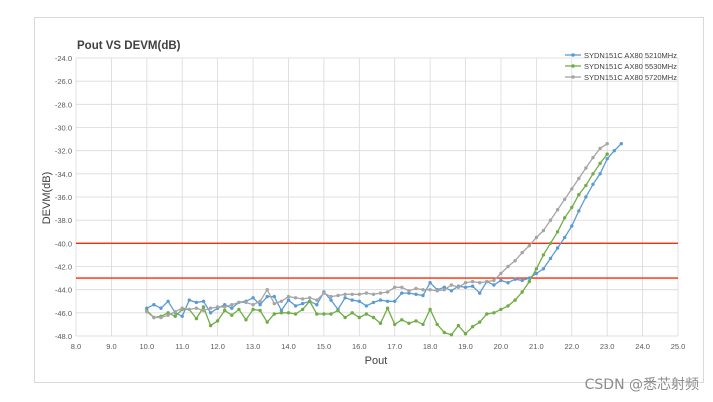 The image size is (713, 402). I want to click on x-tick-label: 18.0, so click(430, 346).